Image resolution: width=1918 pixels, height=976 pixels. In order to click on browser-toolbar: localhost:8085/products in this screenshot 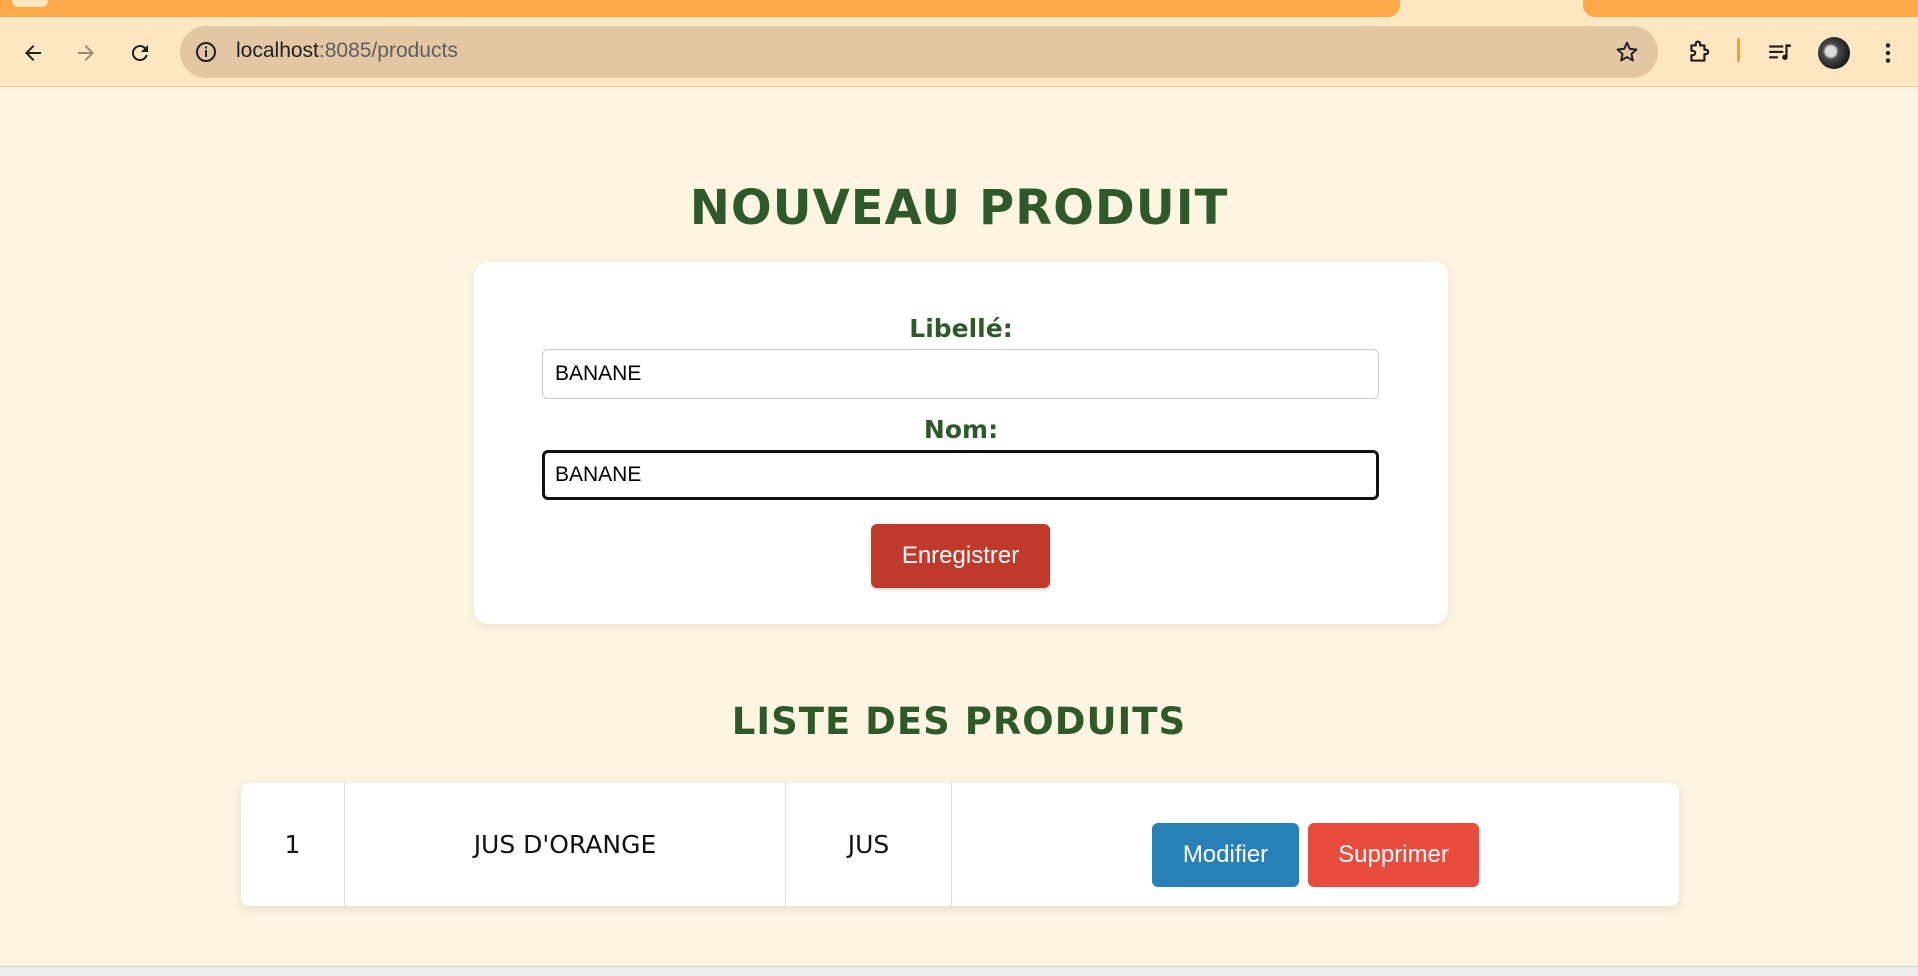, I will do `click(959, 52)`.